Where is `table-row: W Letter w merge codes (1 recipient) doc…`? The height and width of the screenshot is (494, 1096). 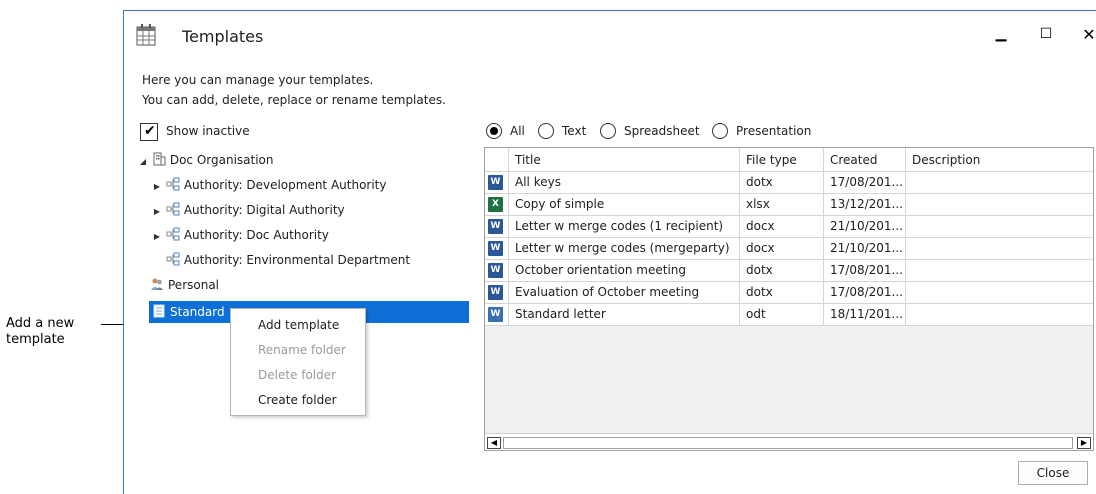 table-row: W Letter w merge codes (1 recipient) doc… is located at coordinates (789, 227).